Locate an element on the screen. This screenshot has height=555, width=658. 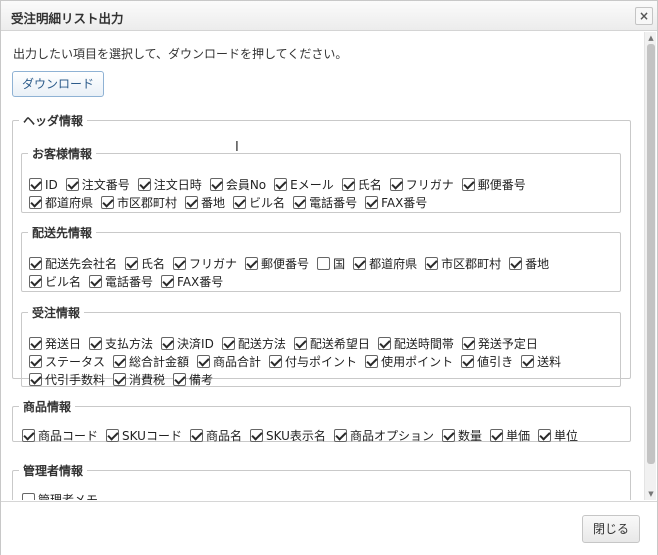
content-scrollbar: ▲ ▼ is located at coordinates (650, 266).